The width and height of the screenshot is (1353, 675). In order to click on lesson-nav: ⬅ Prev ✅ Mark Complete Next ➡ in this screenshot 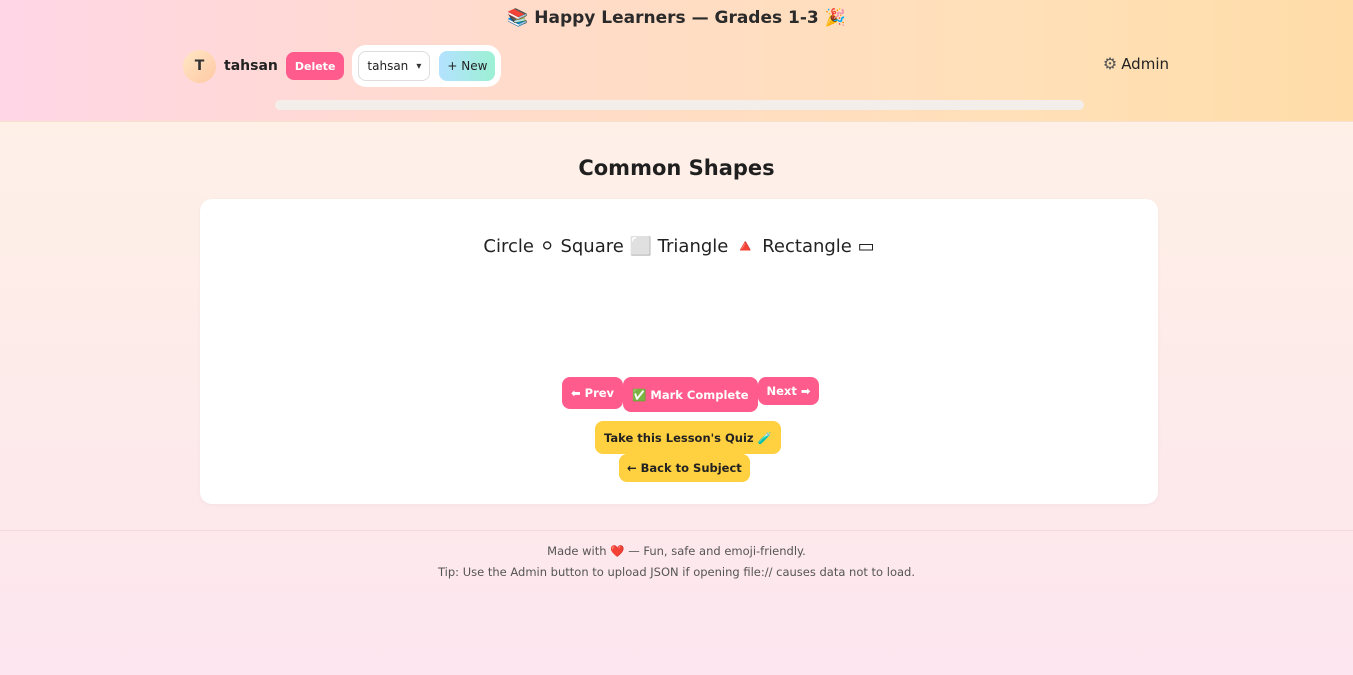, I will do `click(691, 394)`.